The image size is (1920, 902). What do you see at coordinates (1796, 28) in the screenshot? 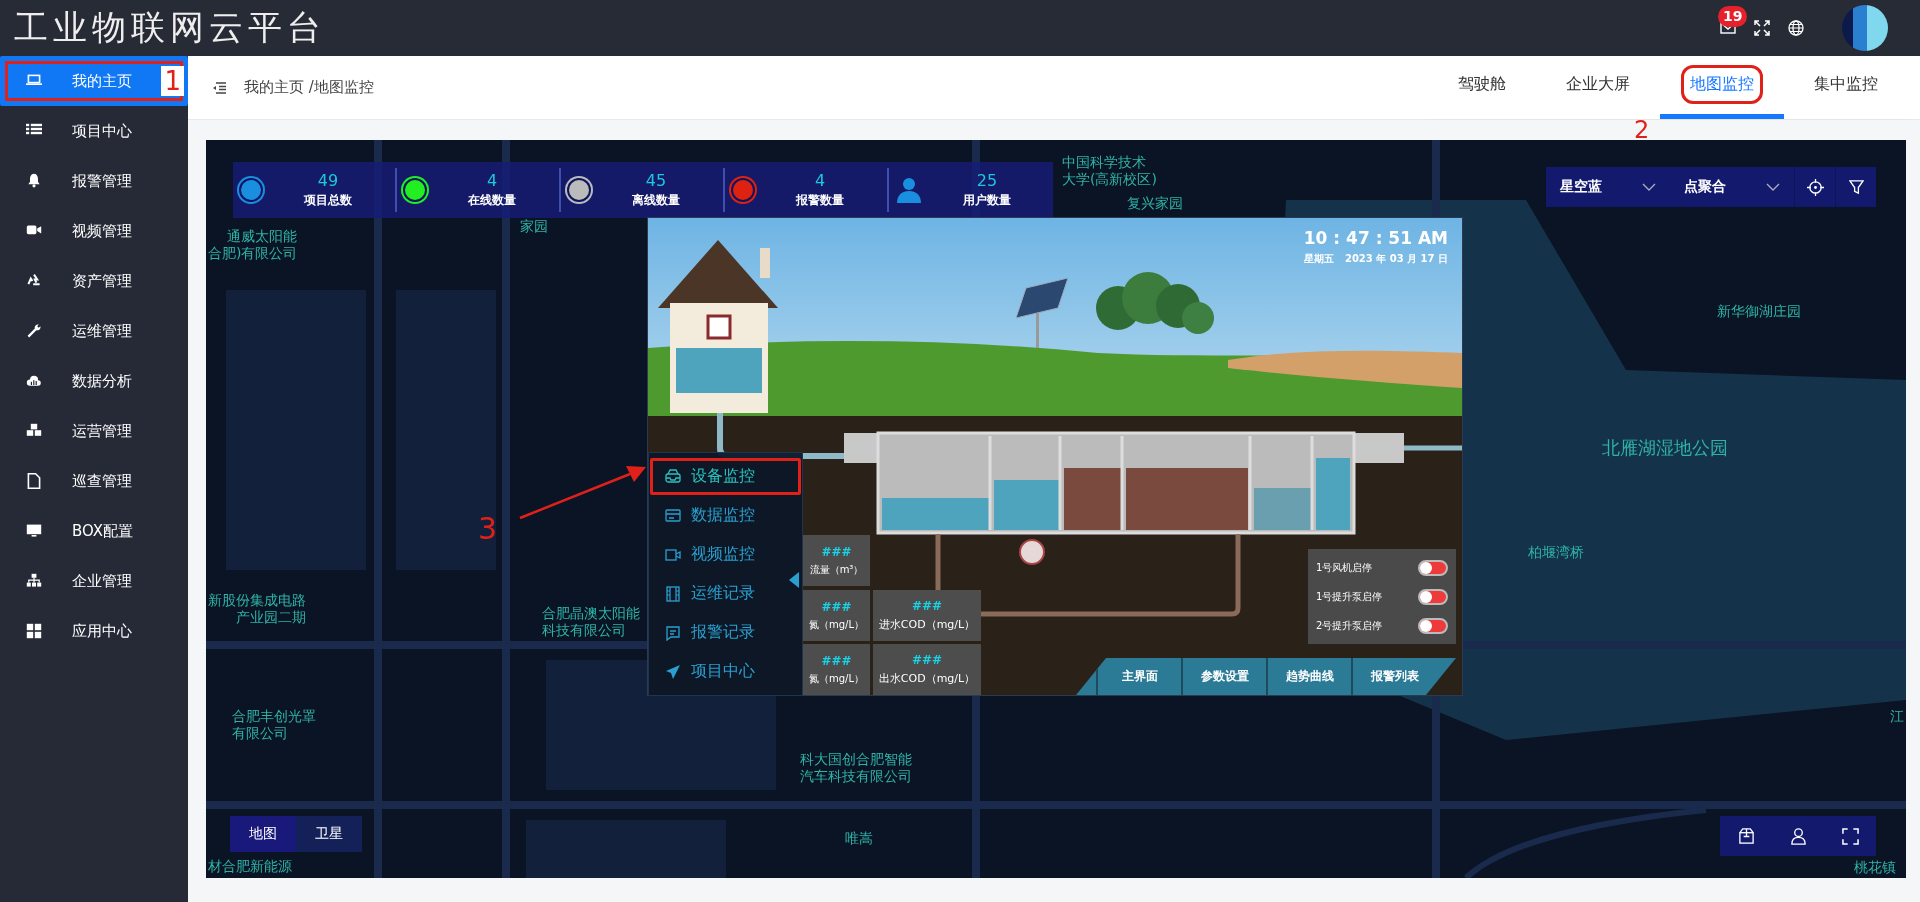
I see `globe-icon` at bounding box center [1796, 28].